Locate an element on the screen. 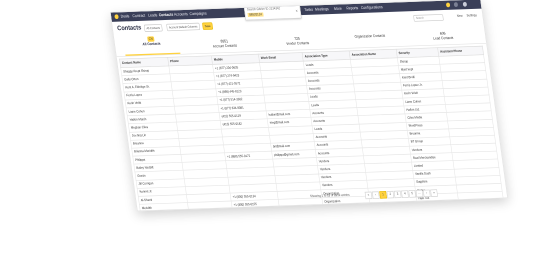 This screenshot has width=556, height=262. nav-item-meetings: Meetings is located at coordinates (322, 10).